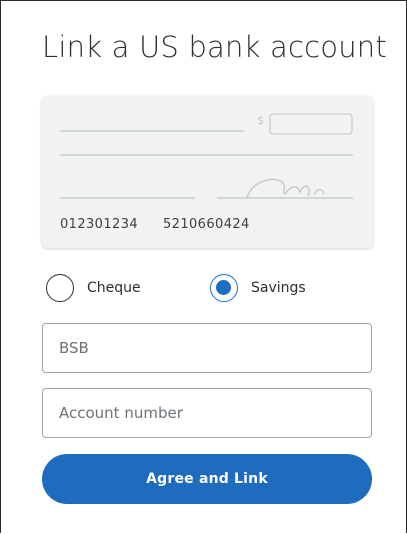  What do you see at coordinates (60, 288) in the screenshot?
I see `cheque-radio` at bounding box center [60, 288].